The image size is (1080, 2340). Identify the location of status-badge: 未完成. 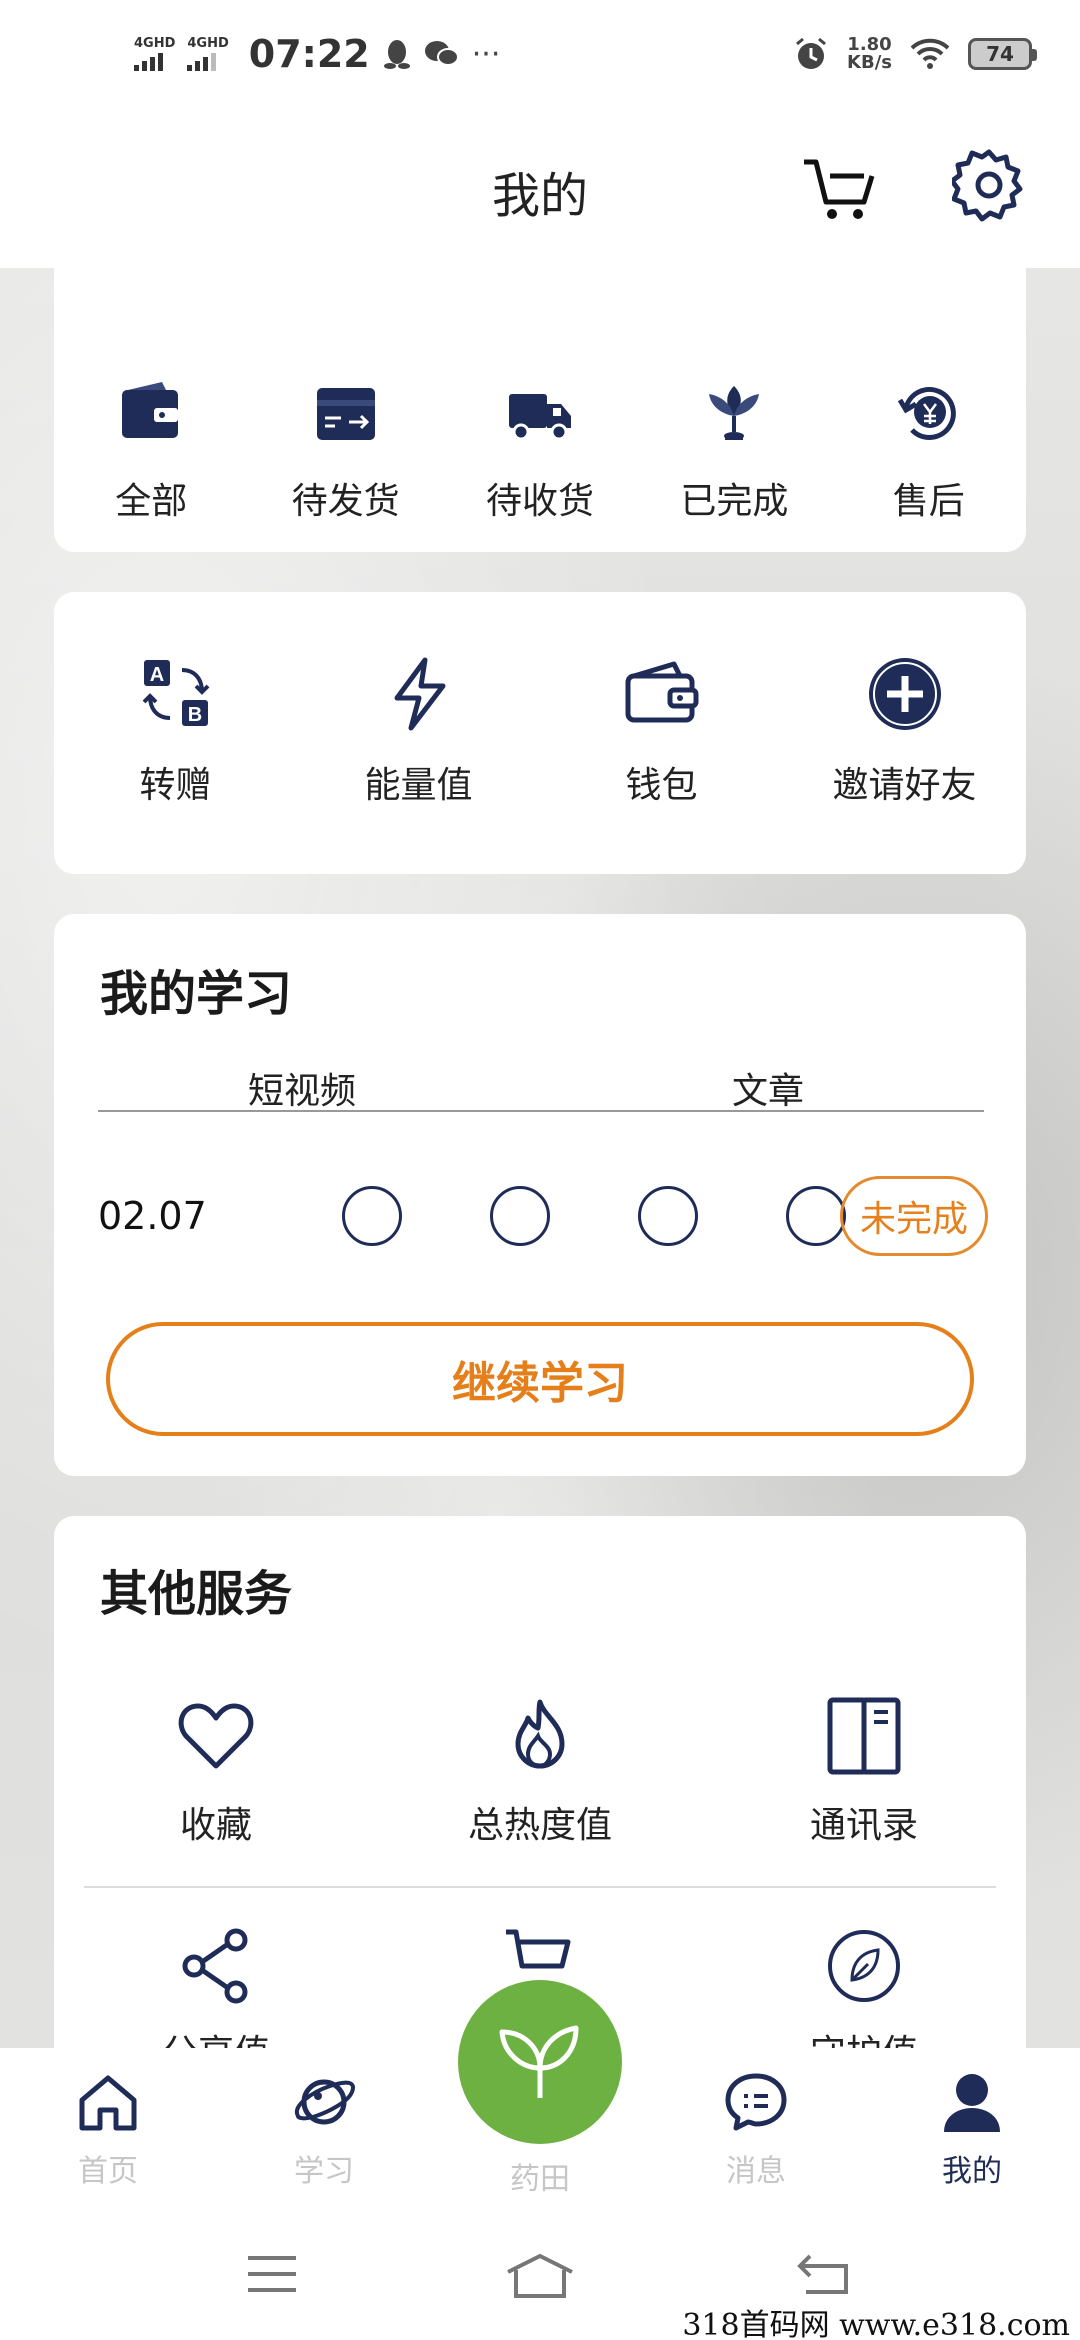
(914, 1216).